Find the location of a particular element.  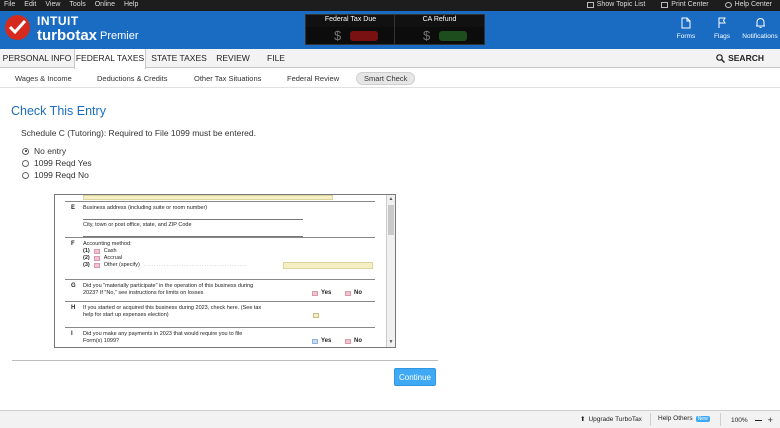

i-yes-checkbox is located at coordinates (315, 341).